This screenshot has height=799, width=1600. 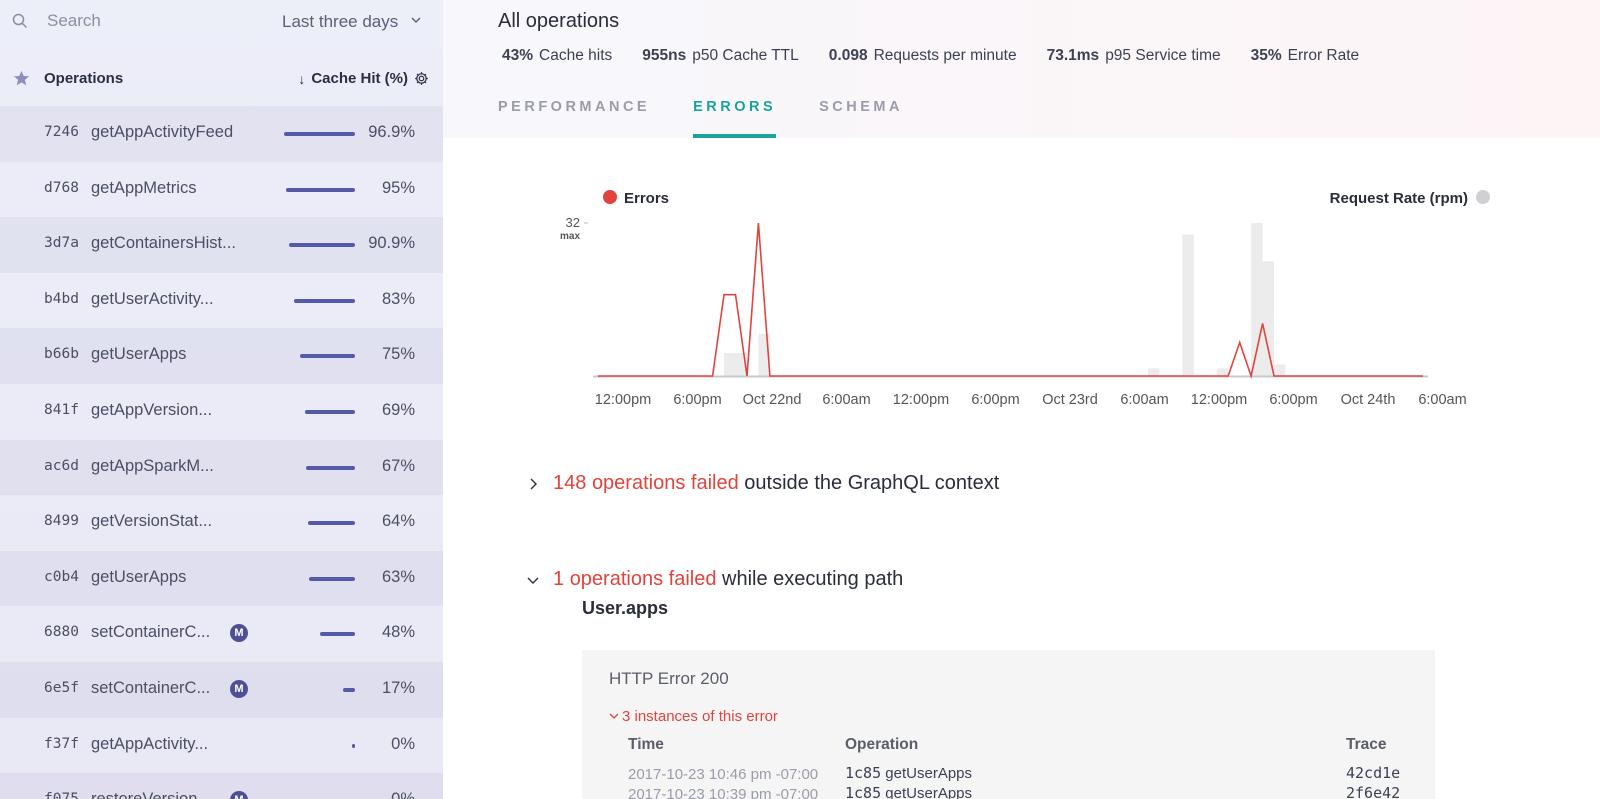 I want to click on operation-row: 6880 setContainerC... M 48%, so click(x=221, y=634).